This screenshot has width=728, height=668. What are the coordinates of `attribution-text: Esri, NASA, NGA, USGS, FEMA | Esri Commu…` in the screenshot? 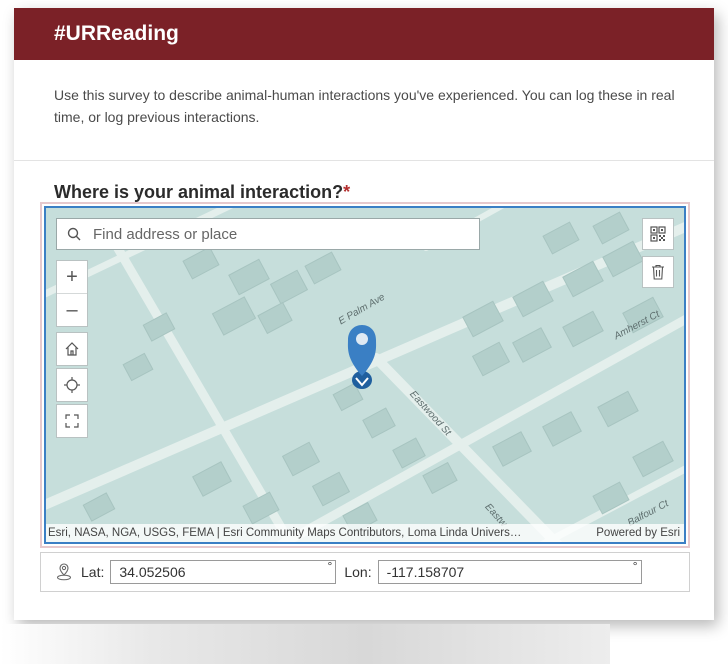 It's located at (317, 533).